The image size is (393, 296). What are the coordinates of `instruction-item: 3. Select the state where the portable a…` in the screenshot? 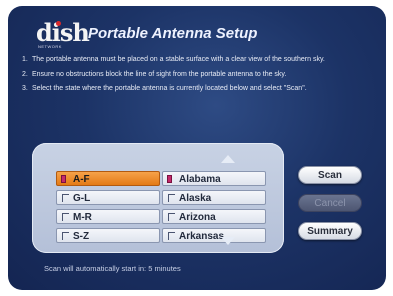 It's located at (200, 89).